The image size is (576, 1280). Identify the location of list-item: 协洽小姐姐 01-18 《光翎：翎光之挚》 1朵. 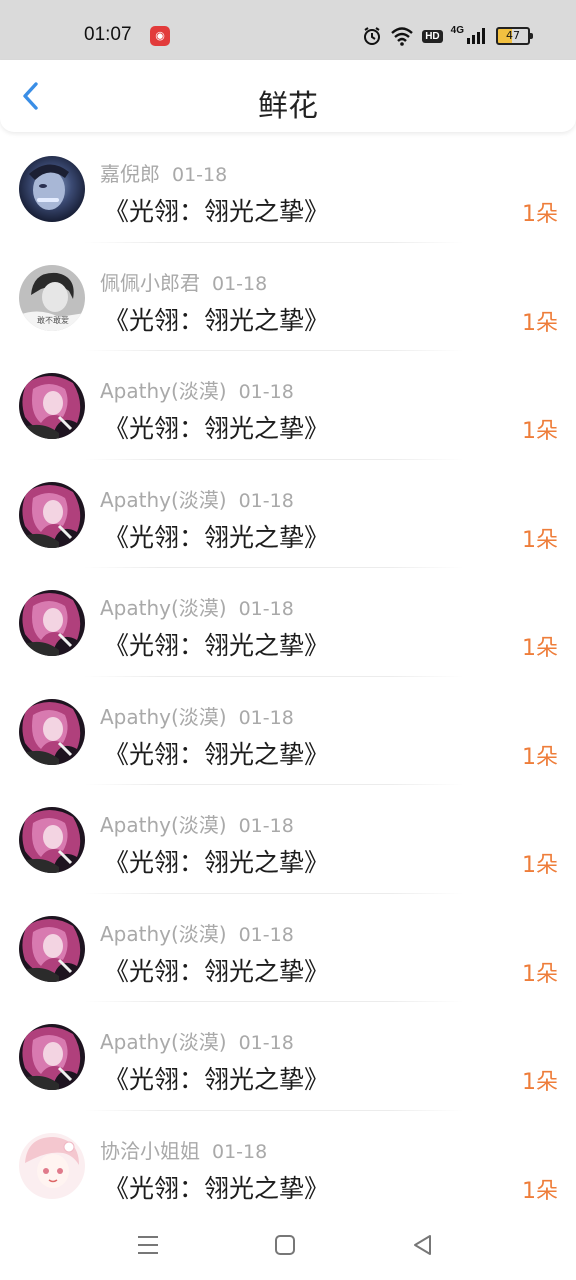
(288, 1165).